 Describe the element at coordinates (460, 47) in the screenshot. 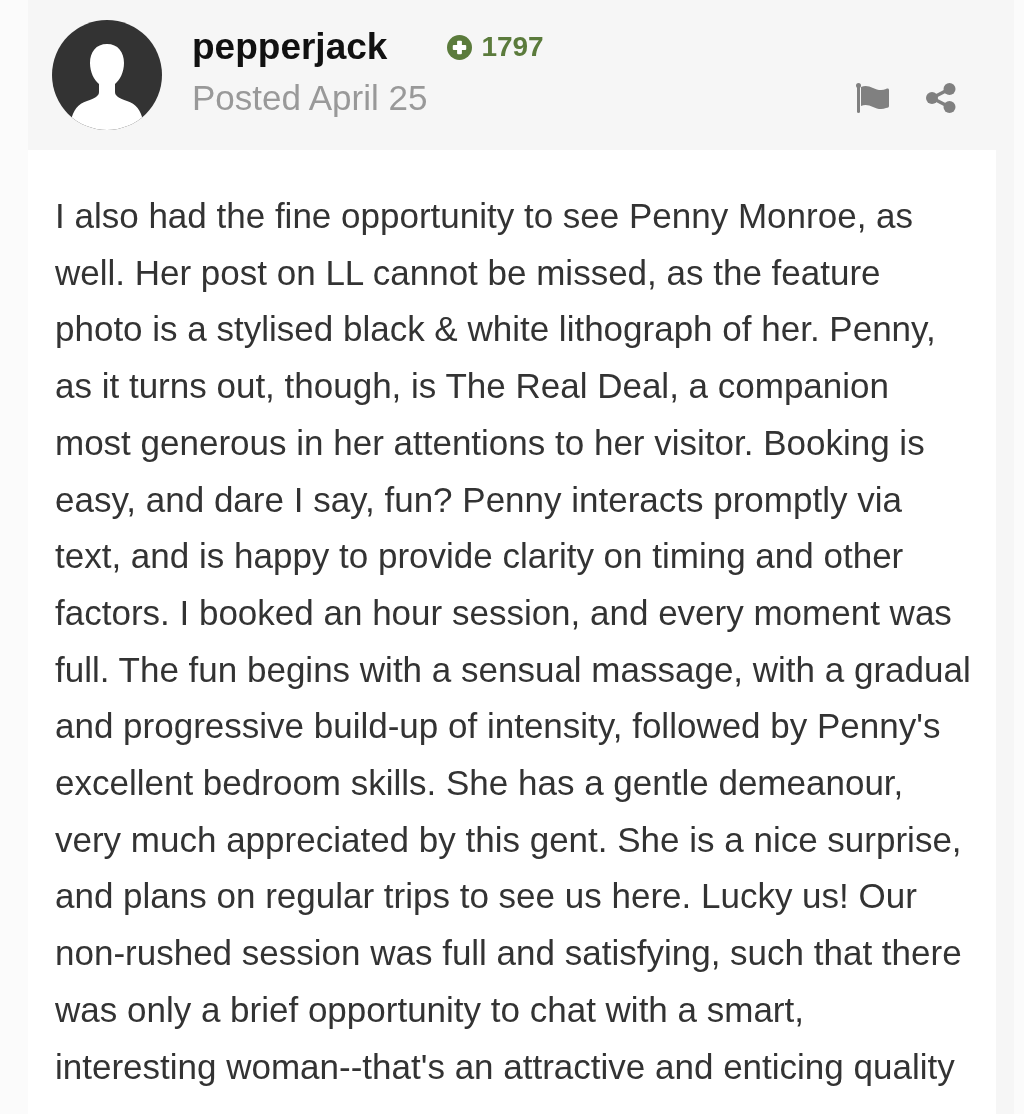

I see `plus-circle-icon` at that location.